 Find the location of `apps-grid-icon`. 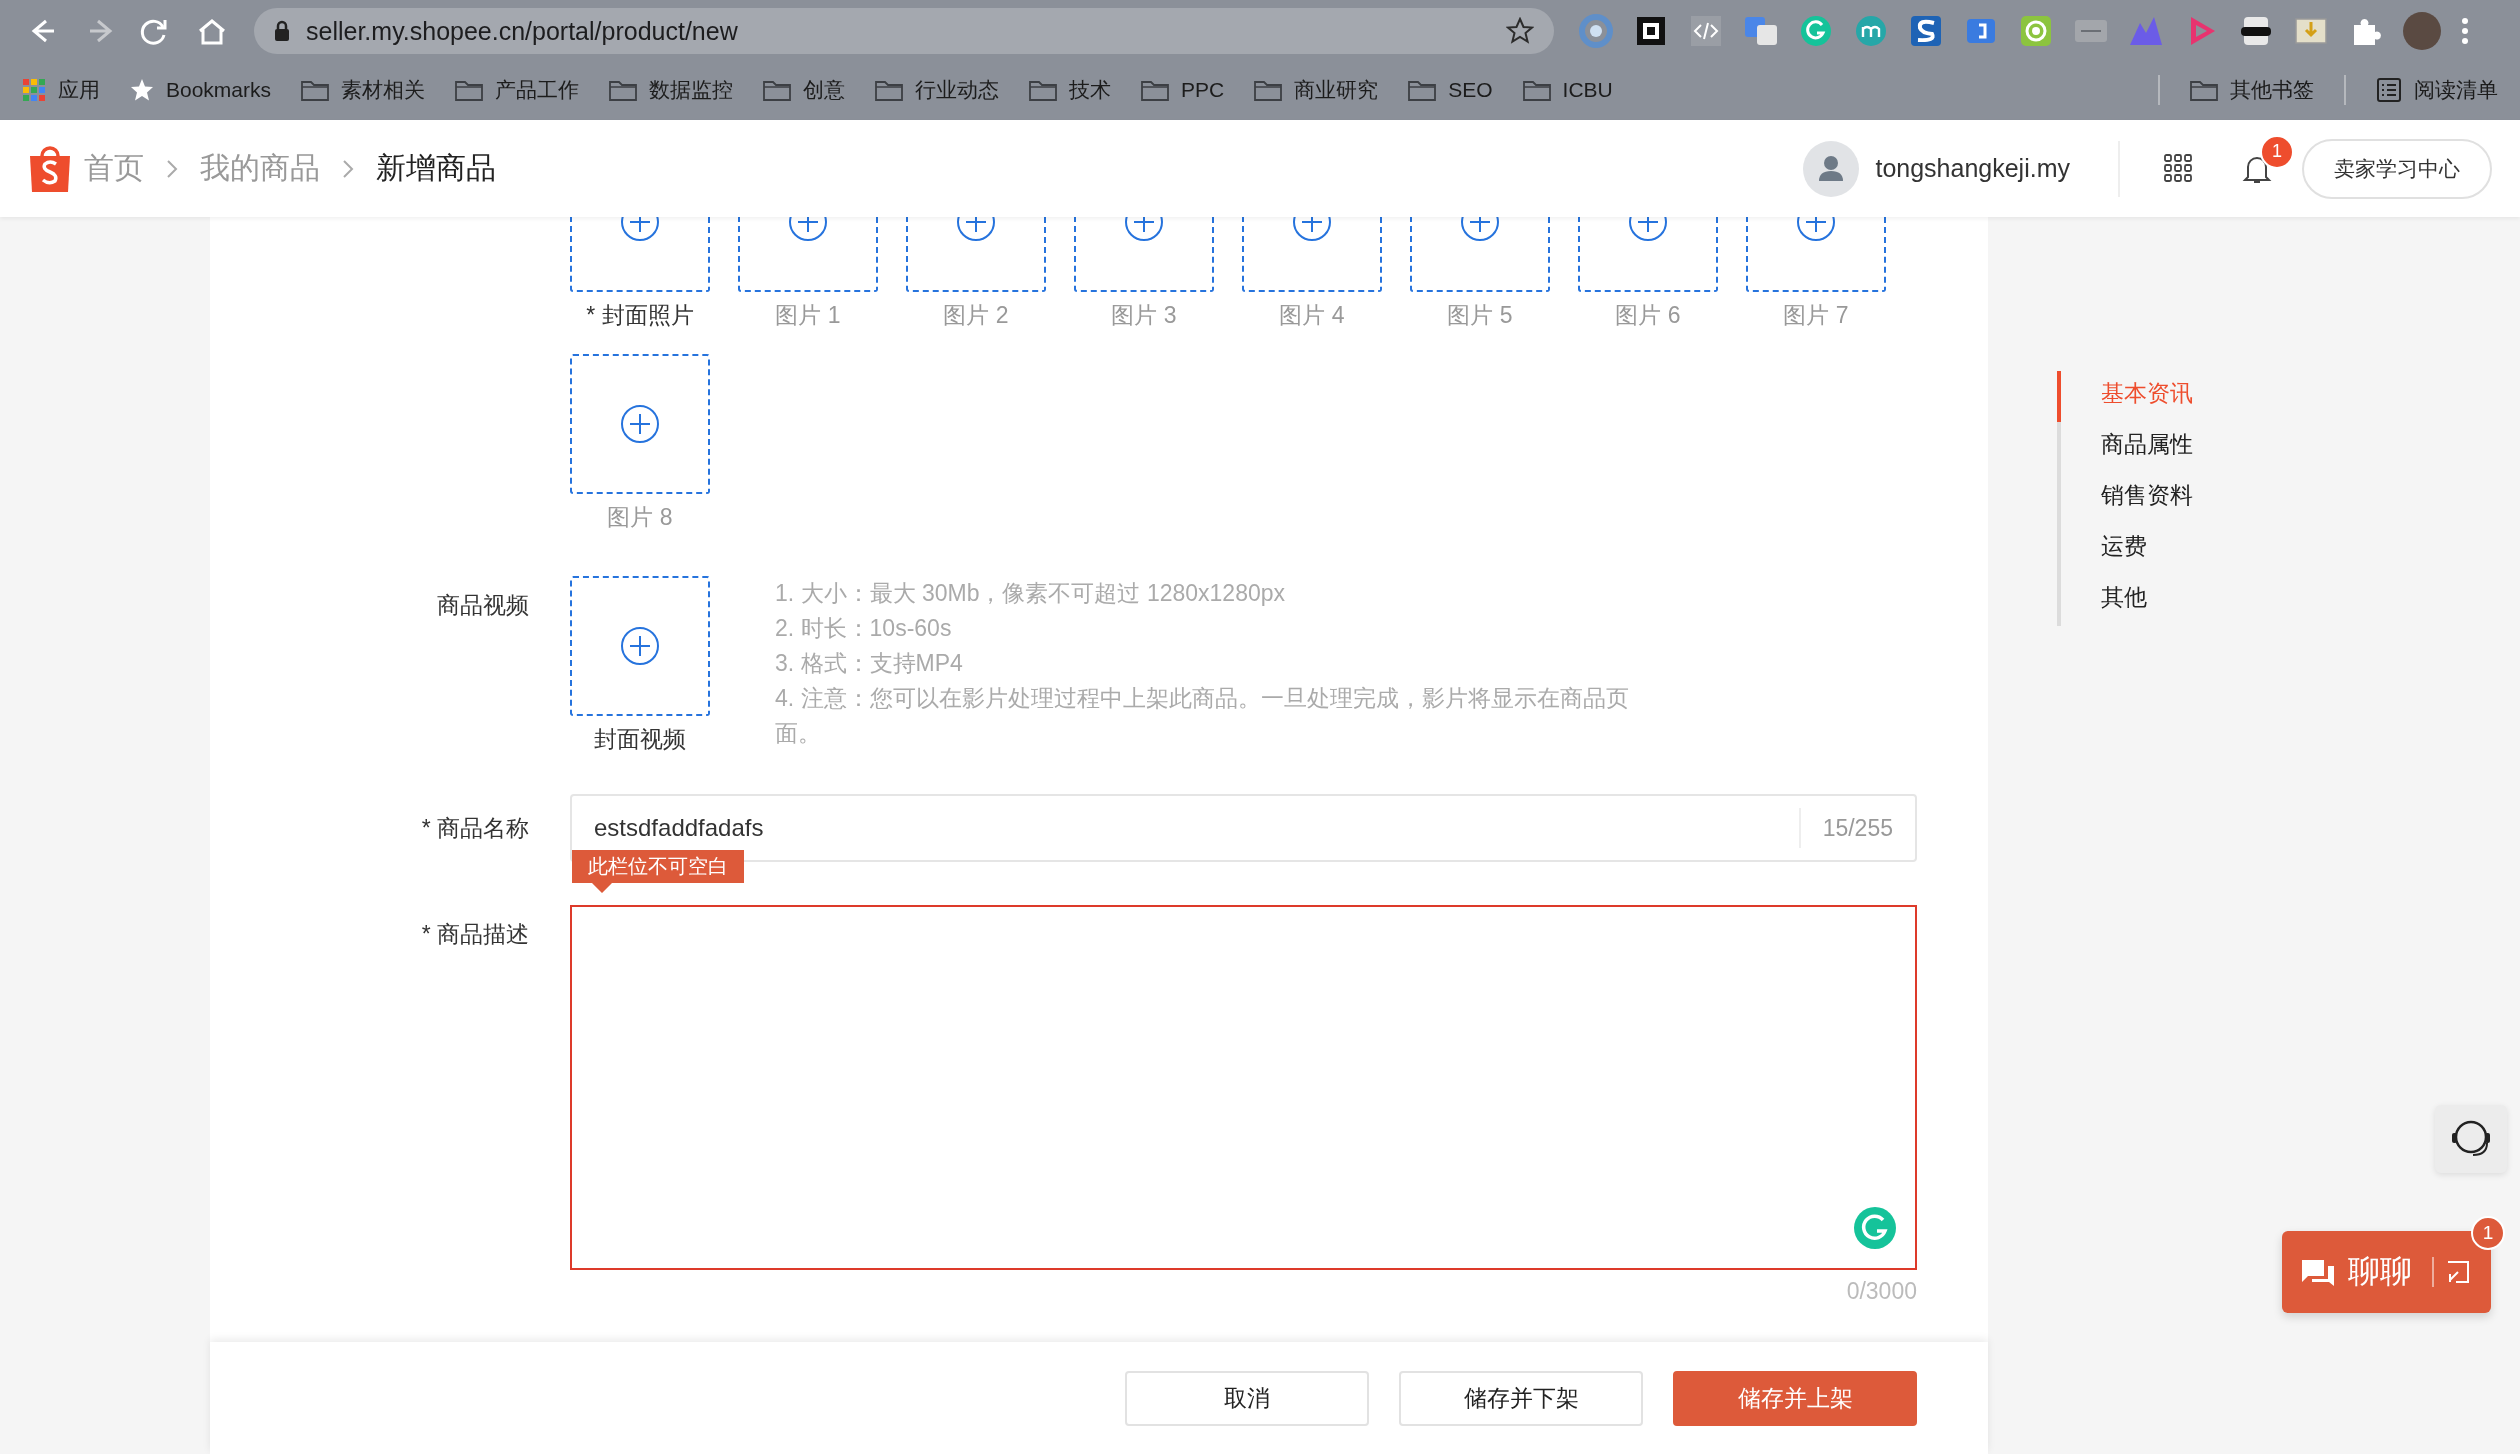

apps-grid-icon is located at coordinates (34, 90).